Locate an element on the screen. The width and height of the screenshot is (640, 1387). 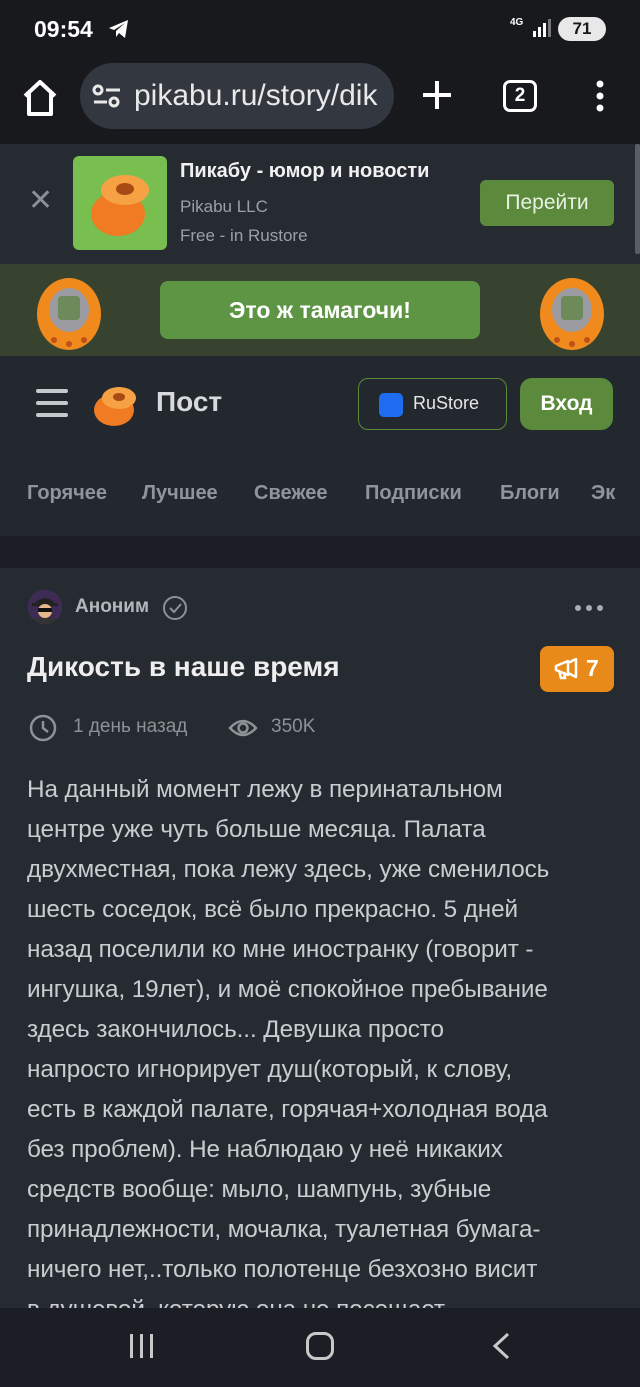
tamagotchi-button: Это ж тамагочи! is located at coordinates (320, 310).